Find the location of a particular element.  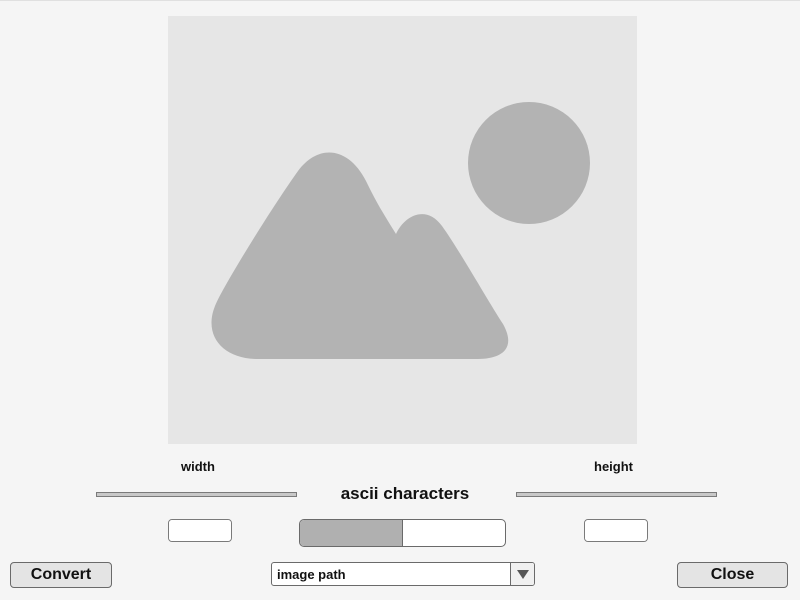

height-input is located at coordinates (616, 530).